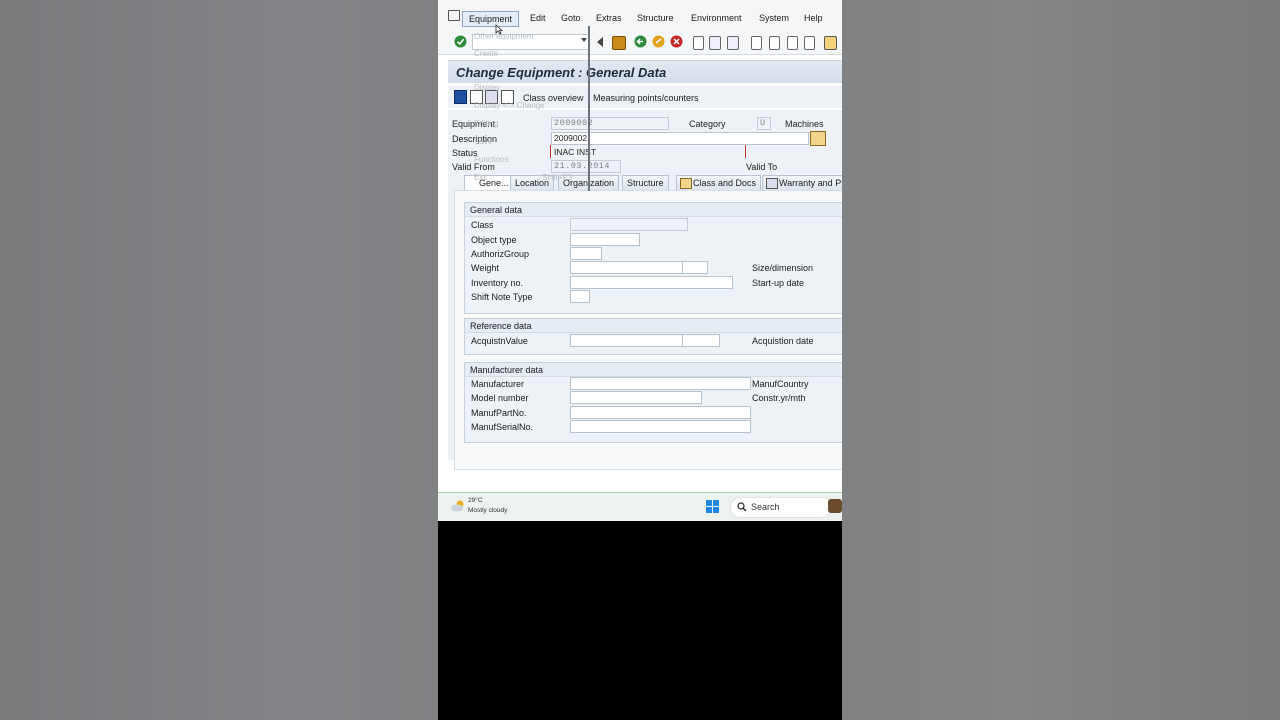  Describe the element at coordinates (475, 500) in the screenshot. I see `weather-temperature: 29°C` at that location.